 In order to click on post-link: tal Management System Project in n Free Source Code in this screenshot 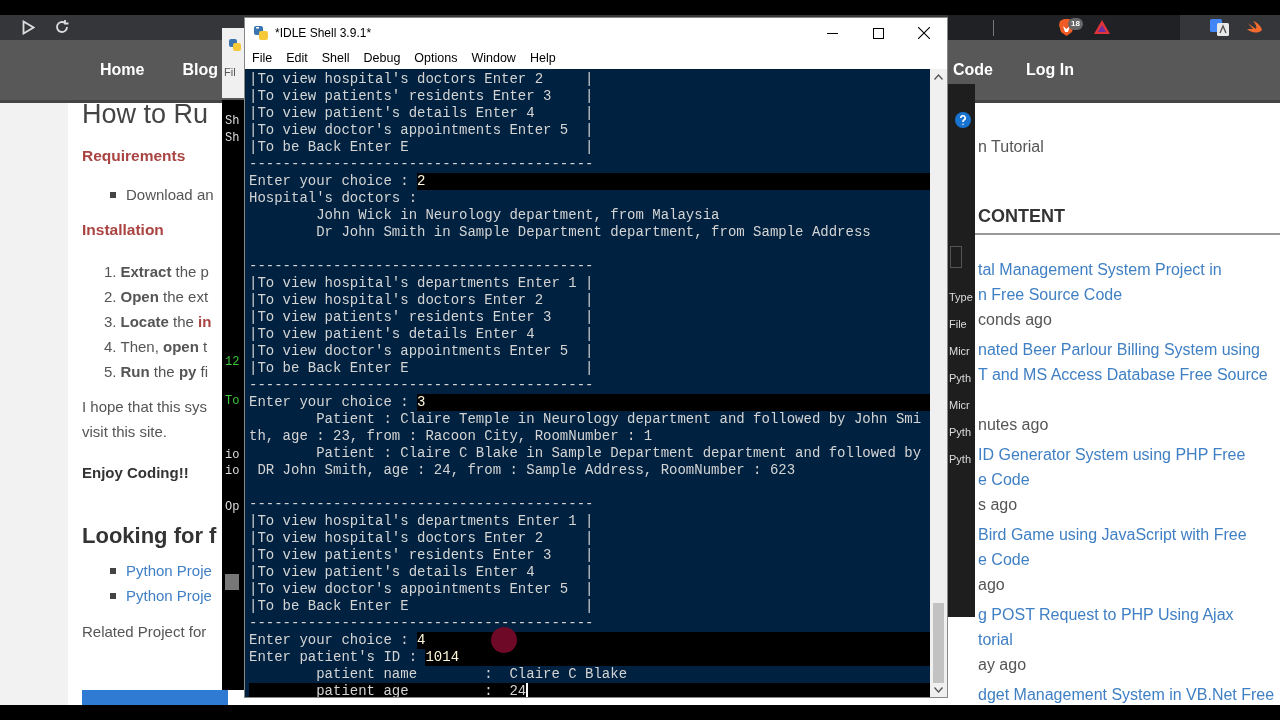, I will do `click(1129, 282)`.